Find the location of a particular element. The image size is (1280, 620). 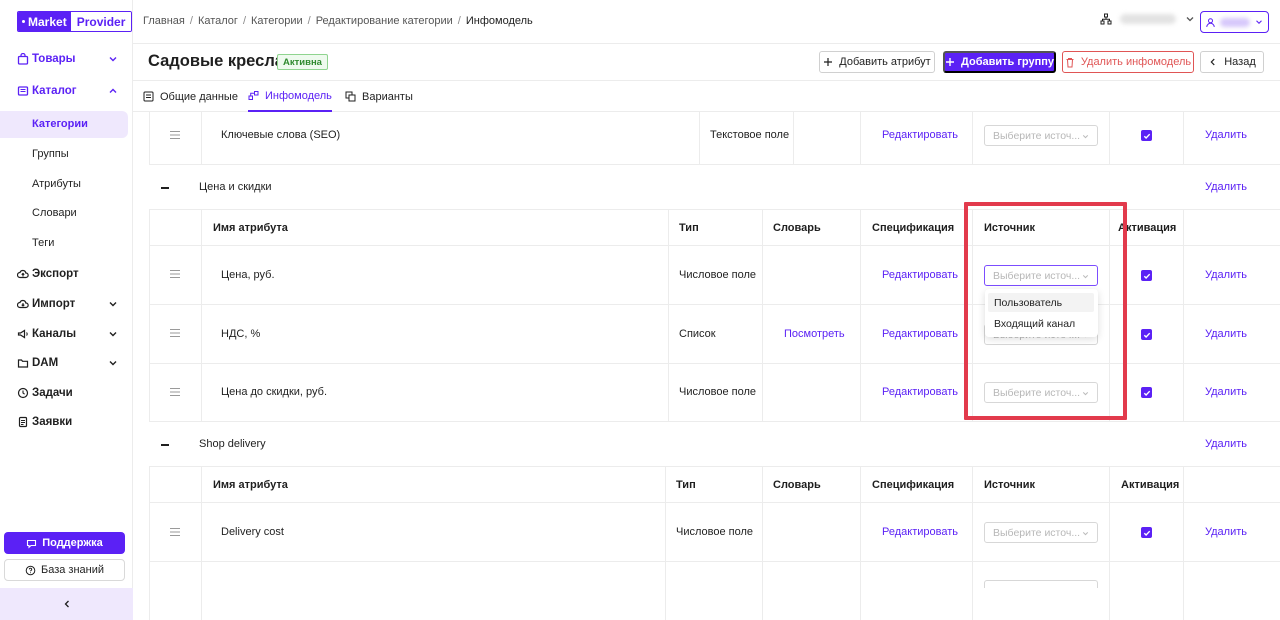

sidebar-sub-groups: Группы is located at coordinates (64, 154).